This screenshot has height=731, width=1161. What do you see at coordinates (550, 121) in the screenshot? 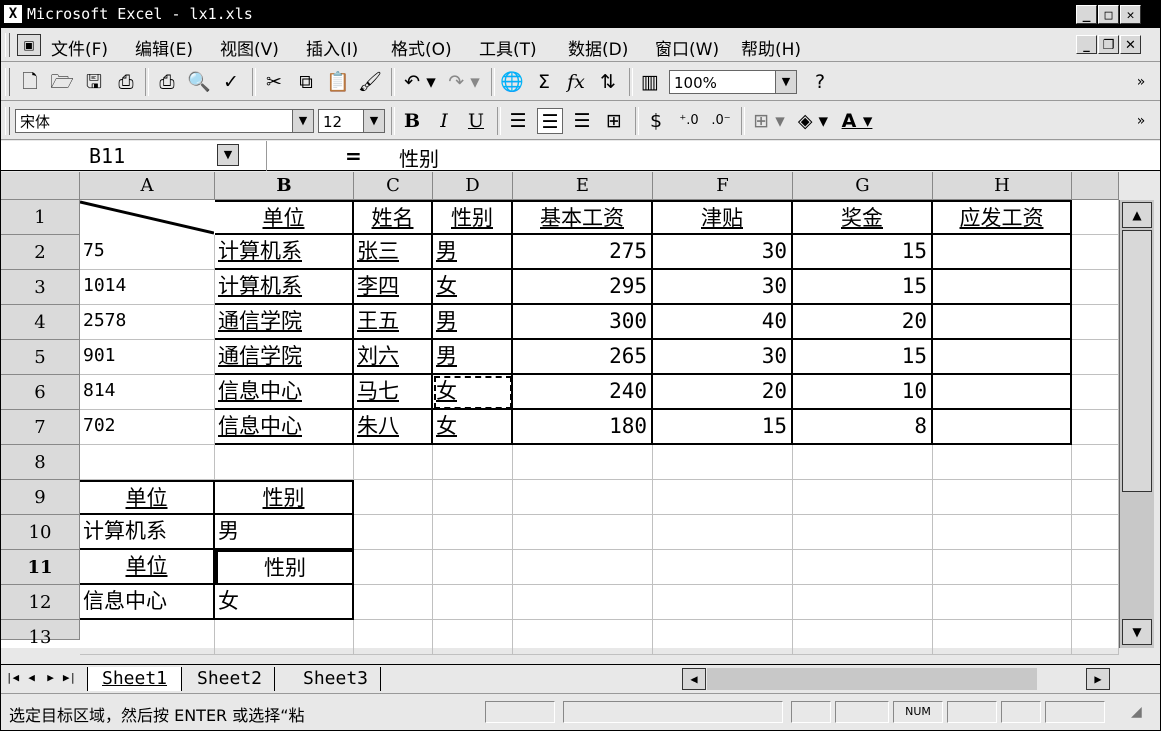
I see `align-center-icon: ☰` at bounding box center [550, 121].